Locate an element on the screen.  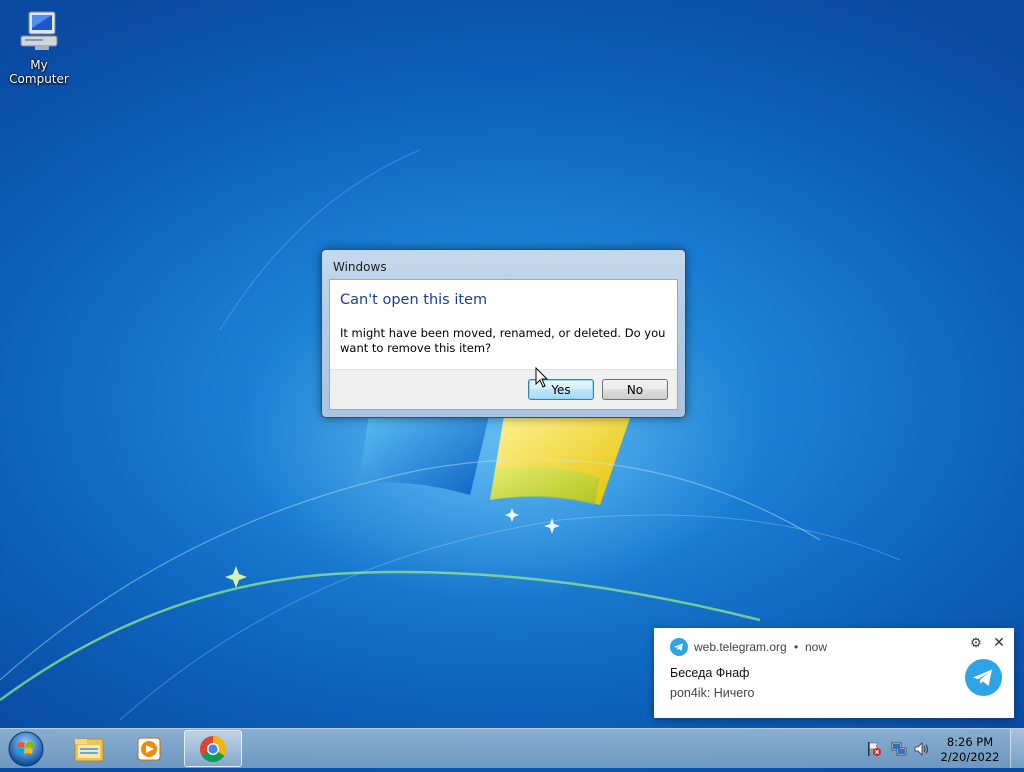
dialog-button-bar: Yes No is located at coordinates (503, 389).